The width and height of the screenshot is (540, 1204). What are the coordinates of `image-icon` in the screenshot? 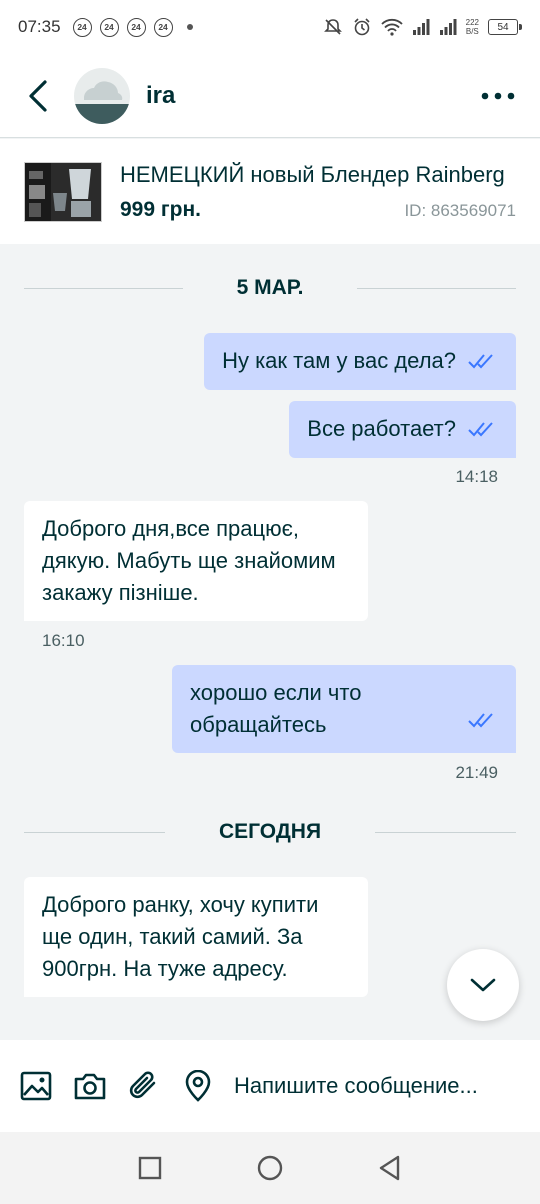 It's located at (36, 1086).